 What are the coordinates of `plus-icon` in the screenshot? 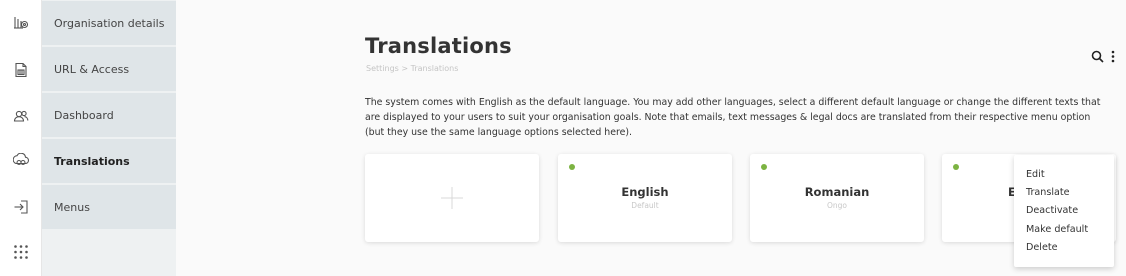 It's located at (452, 198).